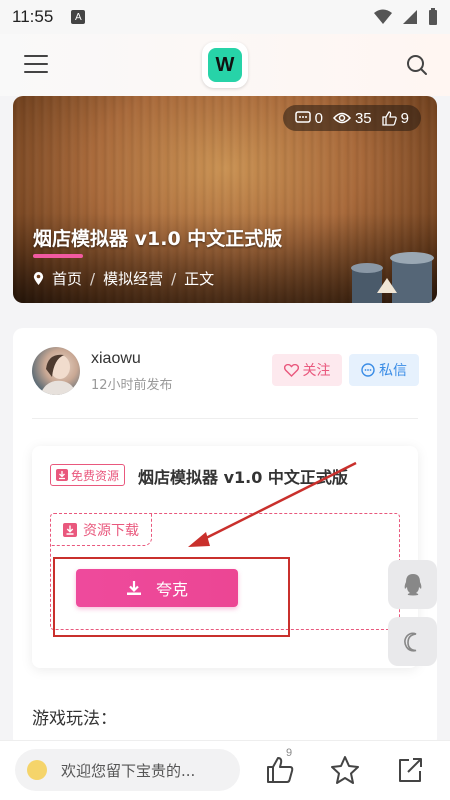 This screenshot has height=800, width=450. What do you see at coordinates (58, 256) in the screenshot?
I see `title-underline` at bounding box center [58, 256].